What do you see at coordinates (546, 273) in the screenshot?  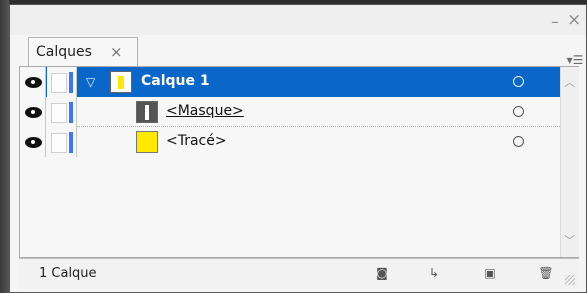 I see `delete-button: 🗑` at bounding box center [546, 273].